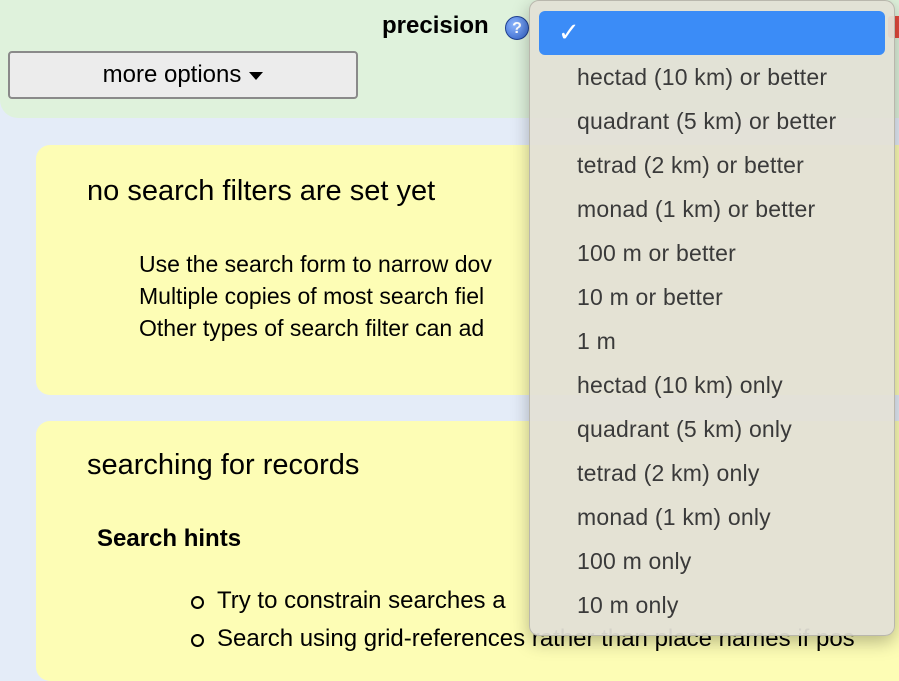 This screenshot has width=899, height=681. I want to click on more-options-label: more options, so click(172, 74).